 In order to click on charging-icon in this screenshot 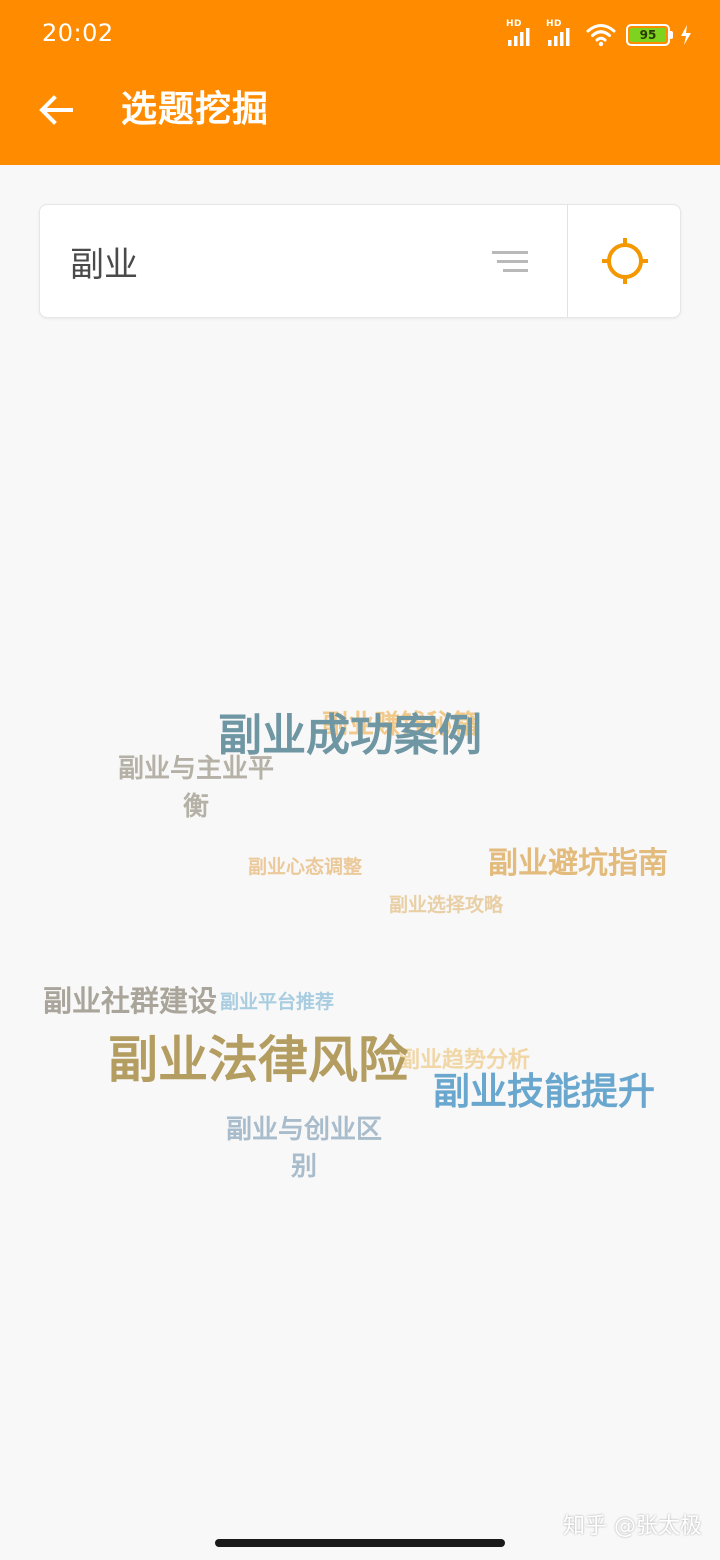, I will do `click(686, 35)`.